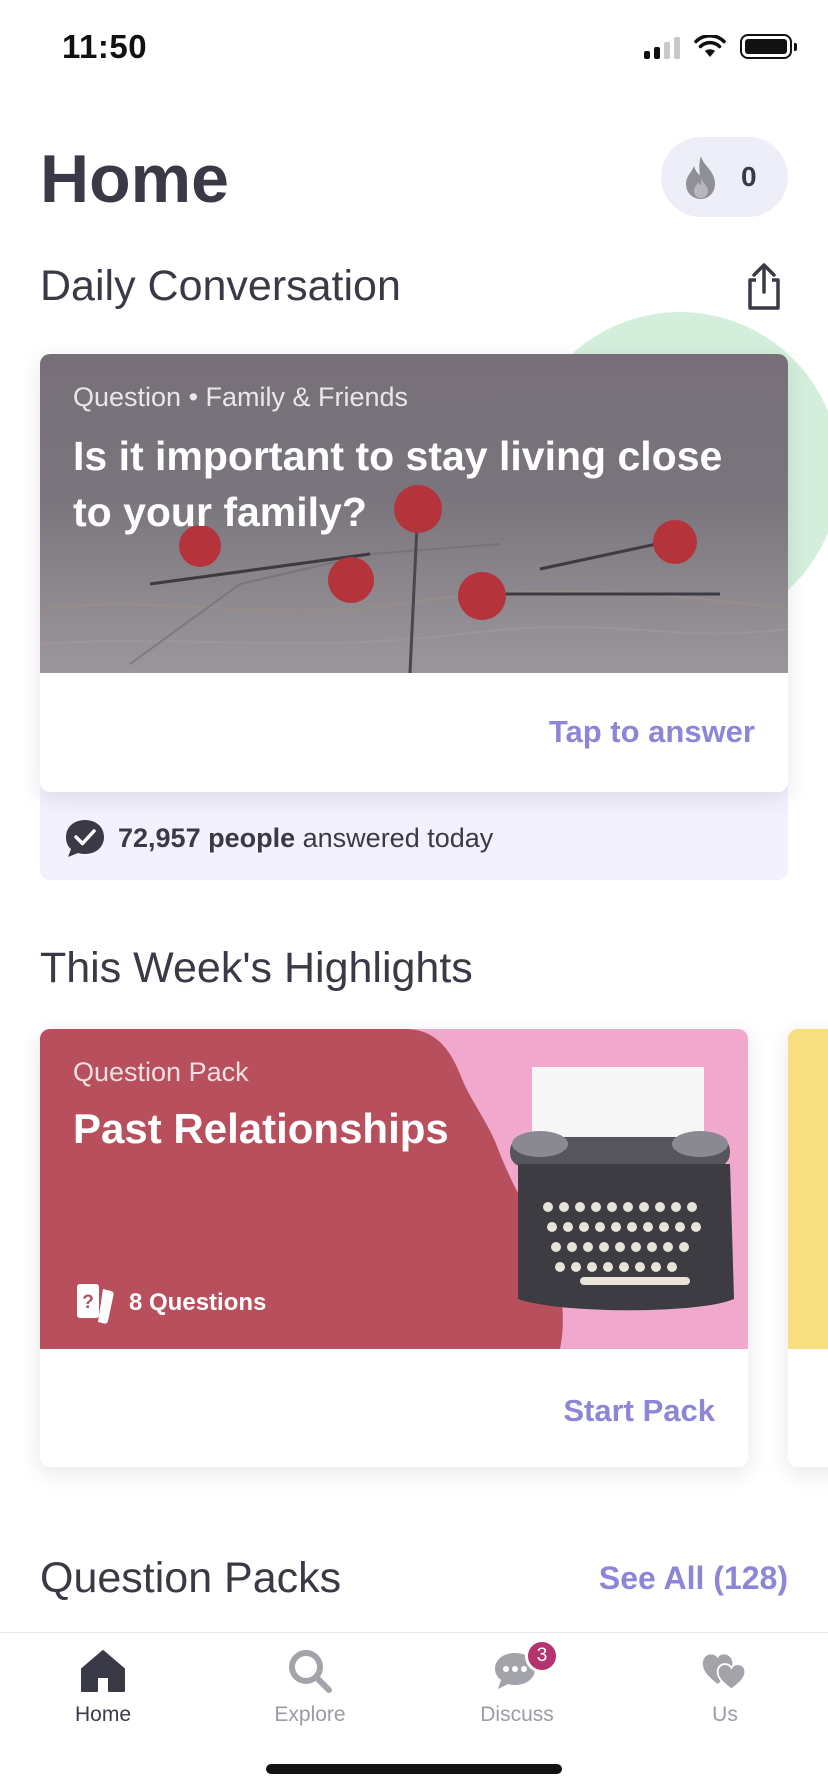 This screenshot has width=828, height=1792. Describe the element at coordinates (749, 176) in the screenshot. I see `streak-count: 0` at that location.